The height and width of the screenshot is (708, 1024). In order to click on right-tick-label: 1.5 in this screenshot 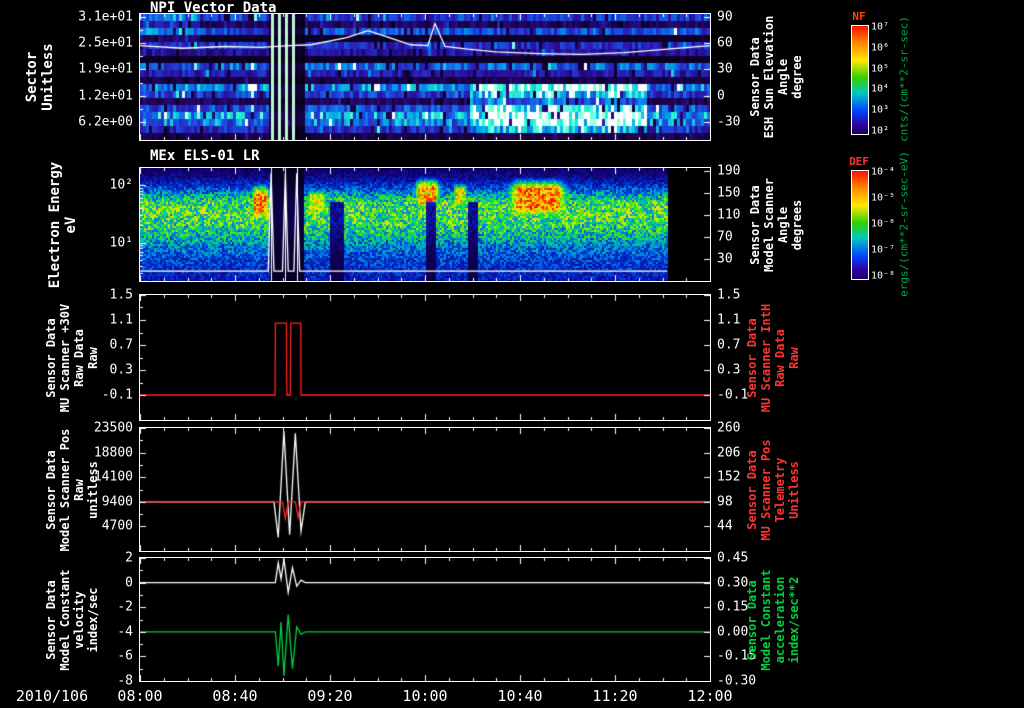, I will do `click(729, 295)`.